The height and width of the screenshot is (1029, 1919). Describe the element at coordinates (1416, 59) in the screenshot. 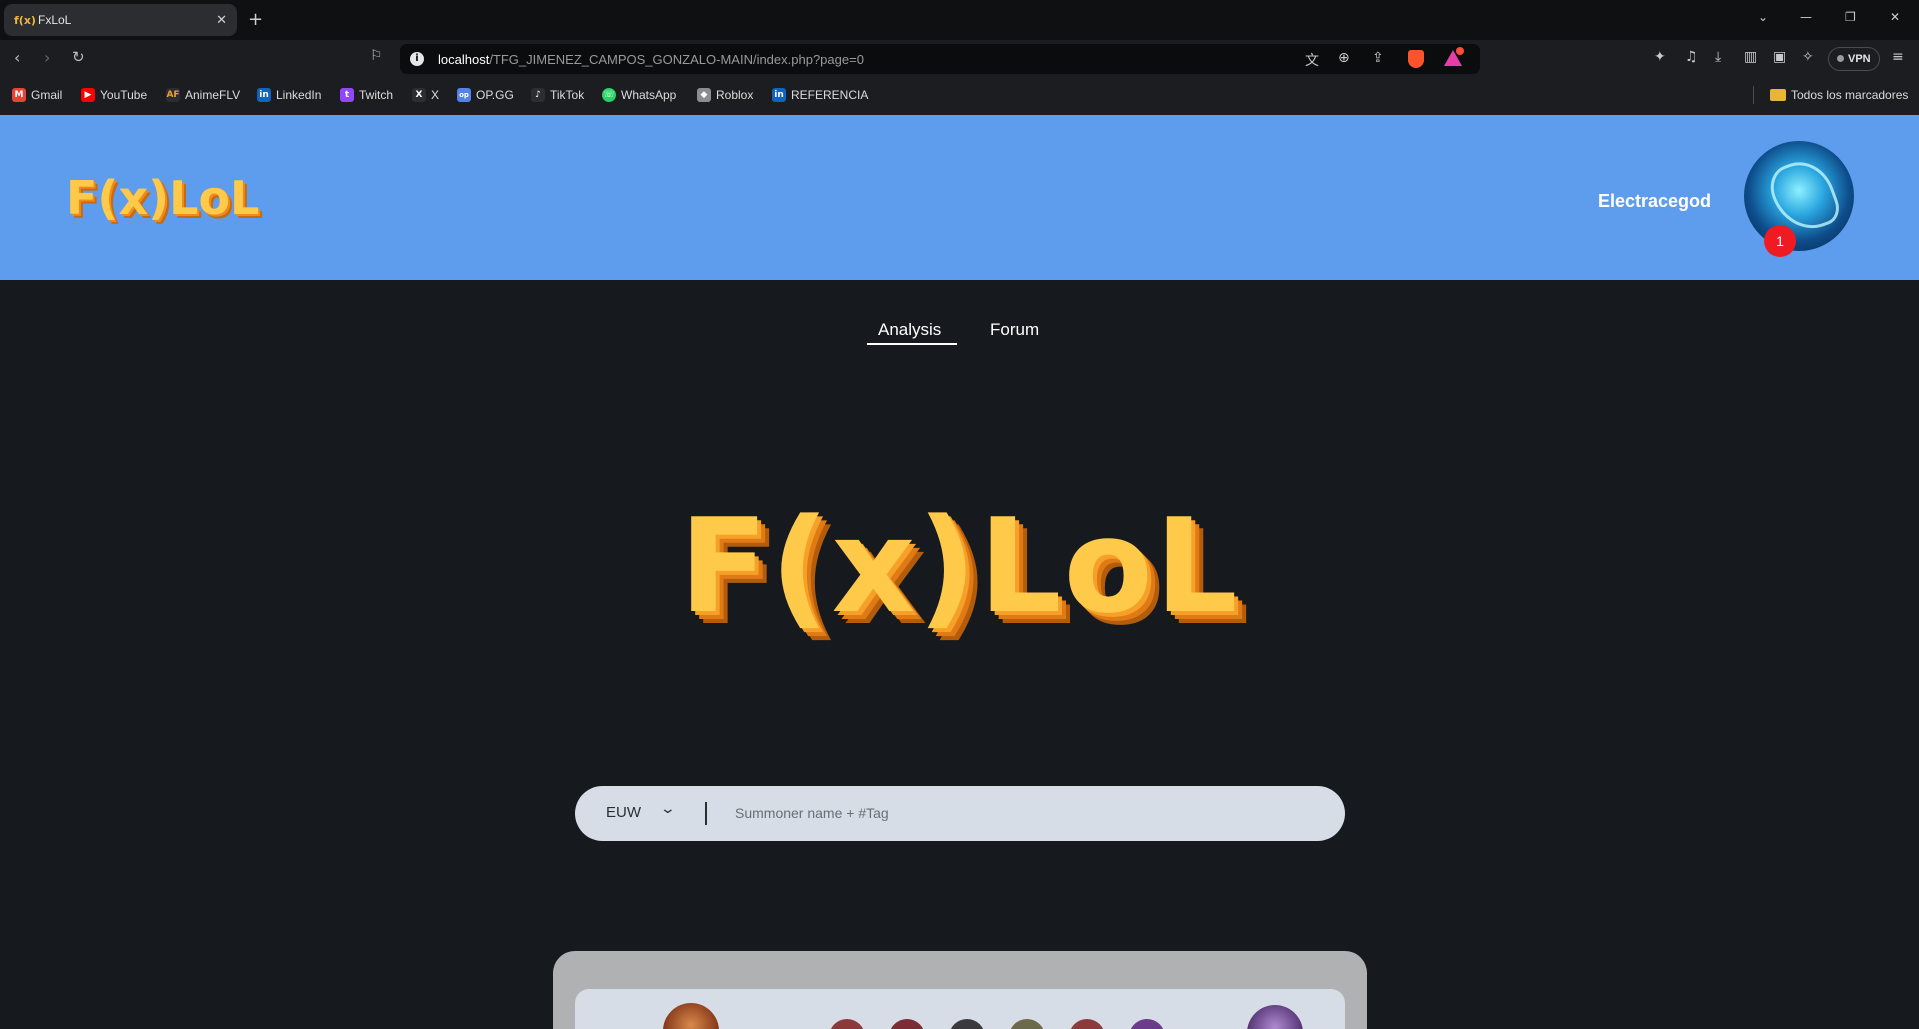

I see `brave-shields-icon` at that location.